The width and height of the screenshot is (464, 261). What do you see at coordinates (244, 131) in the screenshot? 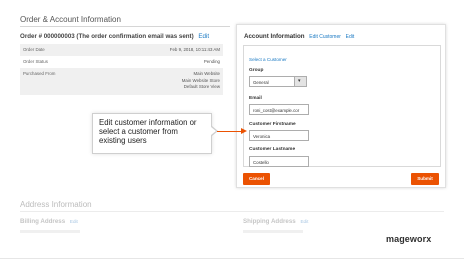
I see `pointer-arrow-icon` at bounding box center [244, 131].